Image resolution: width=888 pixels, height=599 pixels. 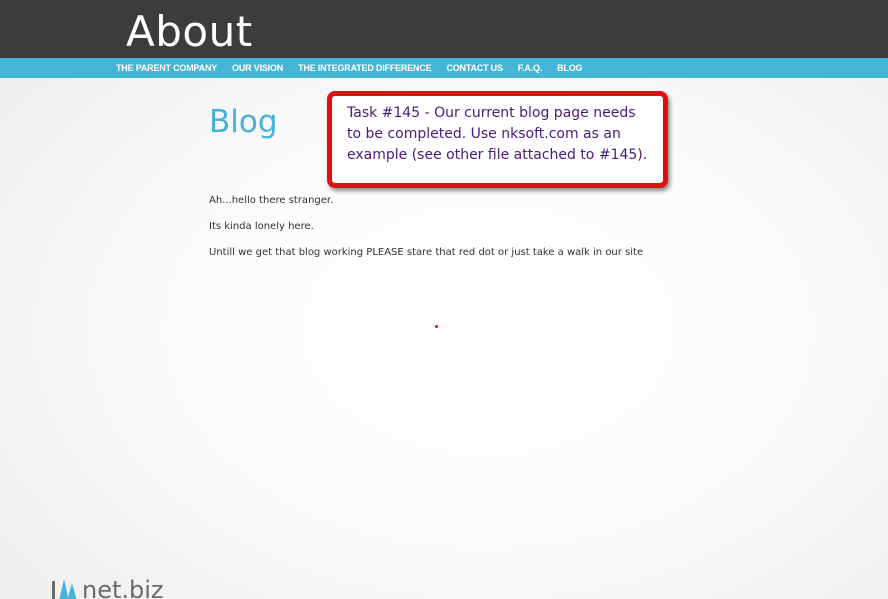 I want to click on logo-text: net.biz, so click(x=123, y=587).